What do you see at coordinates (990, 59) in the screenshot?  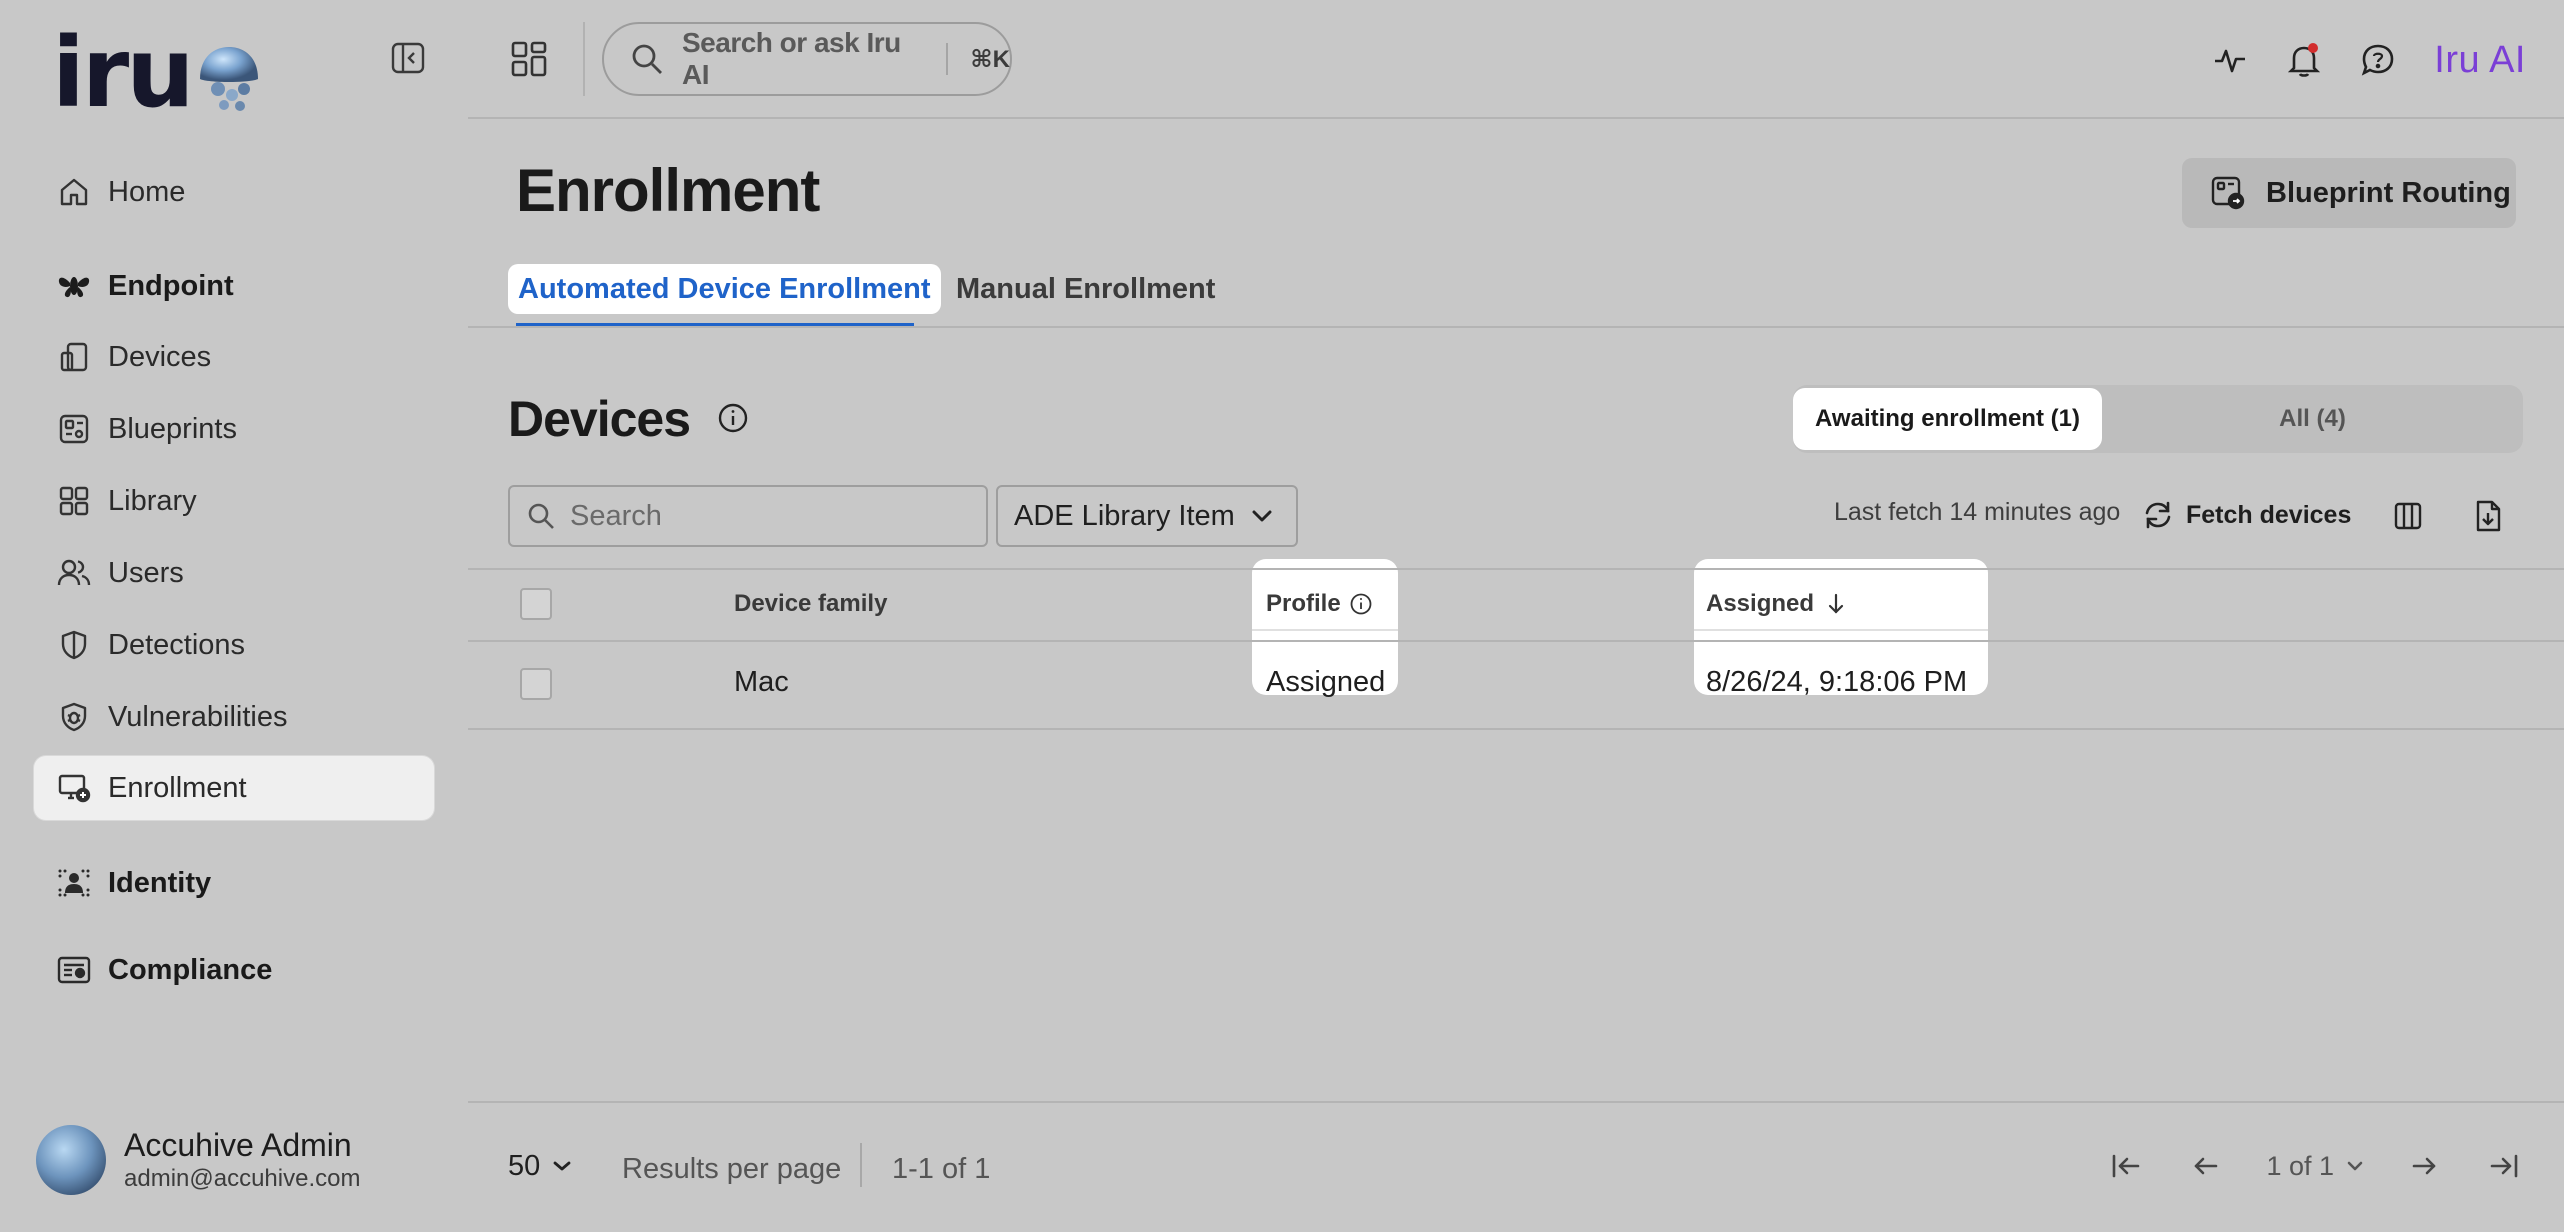 I see `keyboard-shortcut: ⌘K` at bounding box center [990, 59].